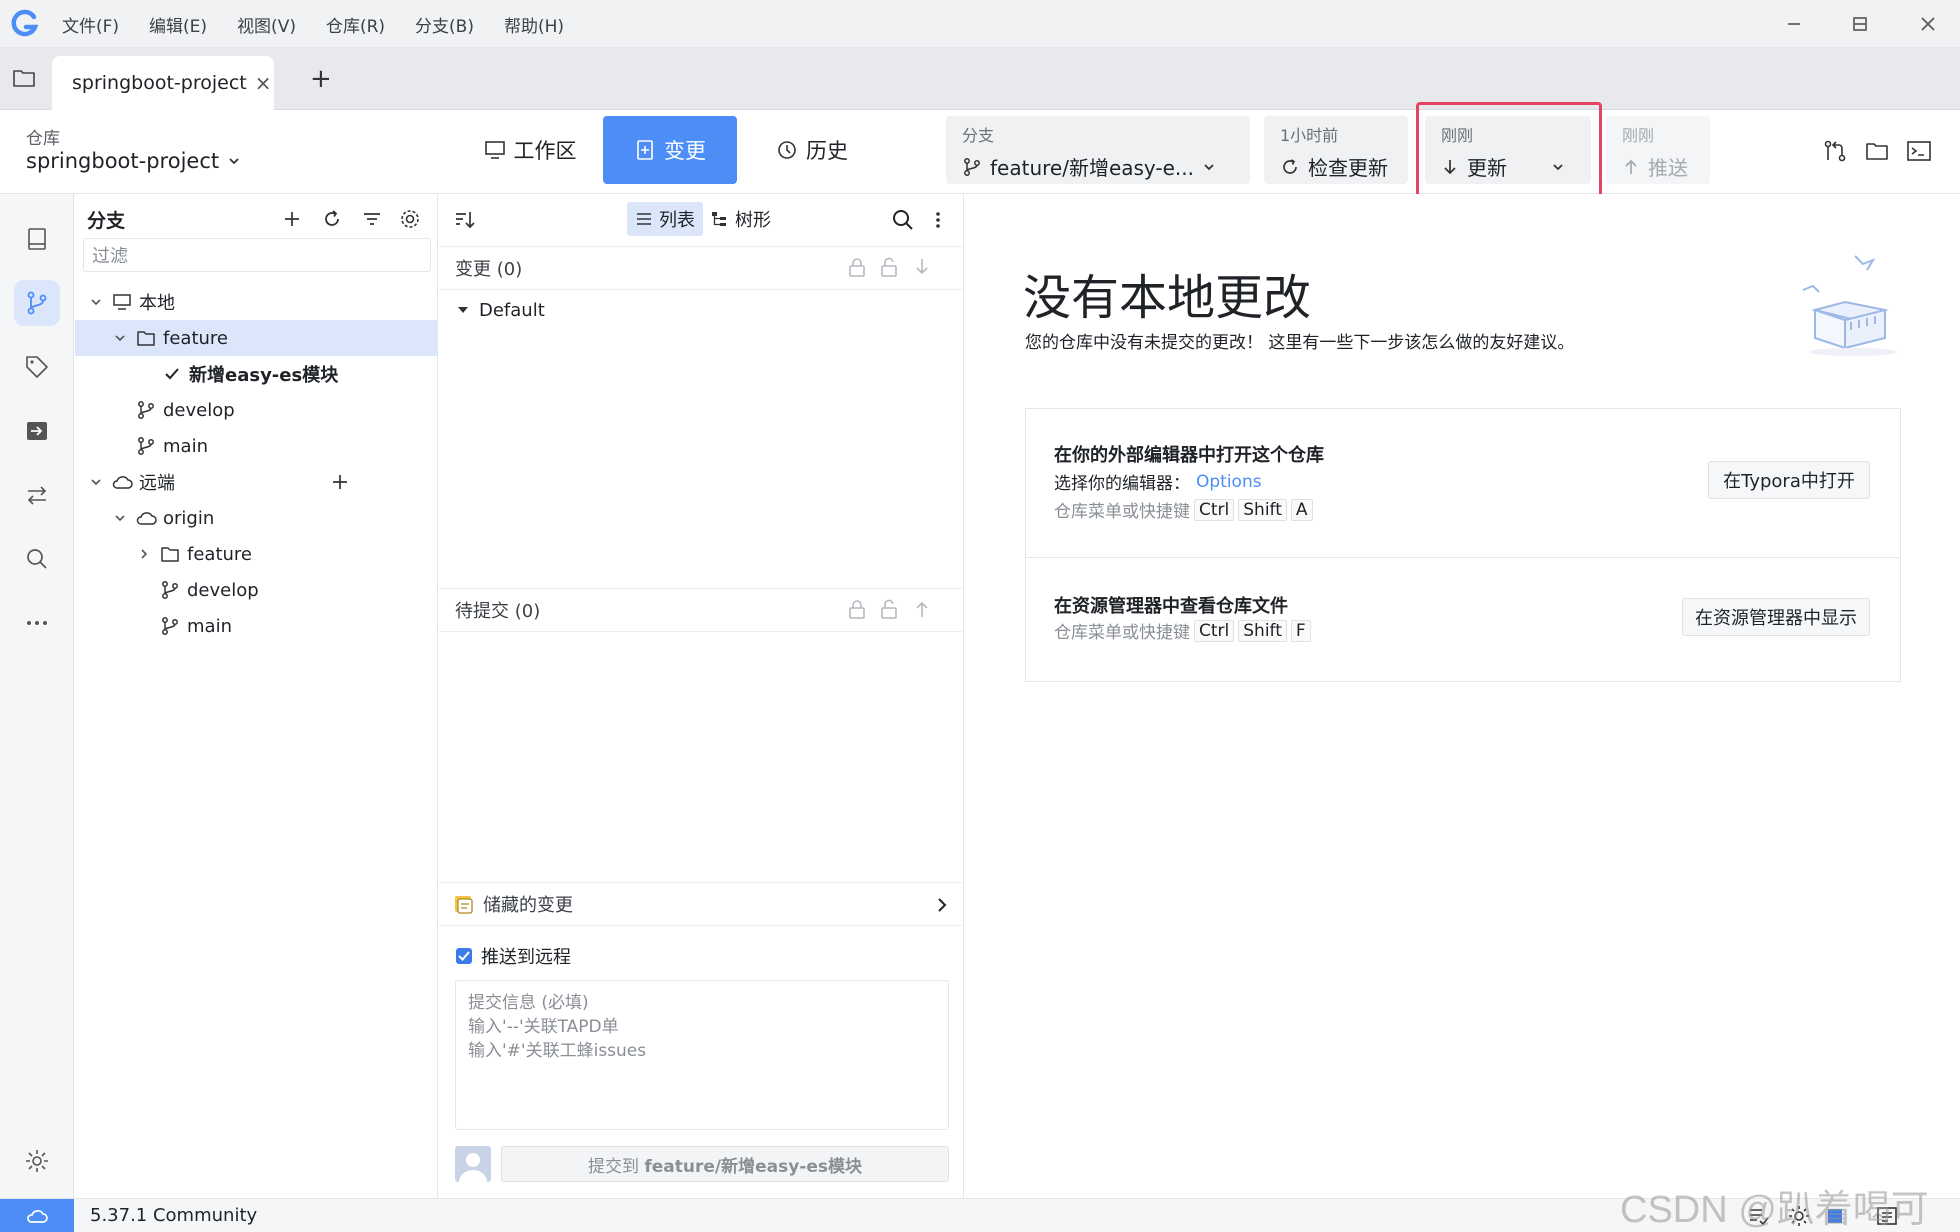 This screenshot has width=1960, height=1232. Describe the element at coordinates (223, 590) in the screenshot. I see `remote-develop-label: develop` at that location.